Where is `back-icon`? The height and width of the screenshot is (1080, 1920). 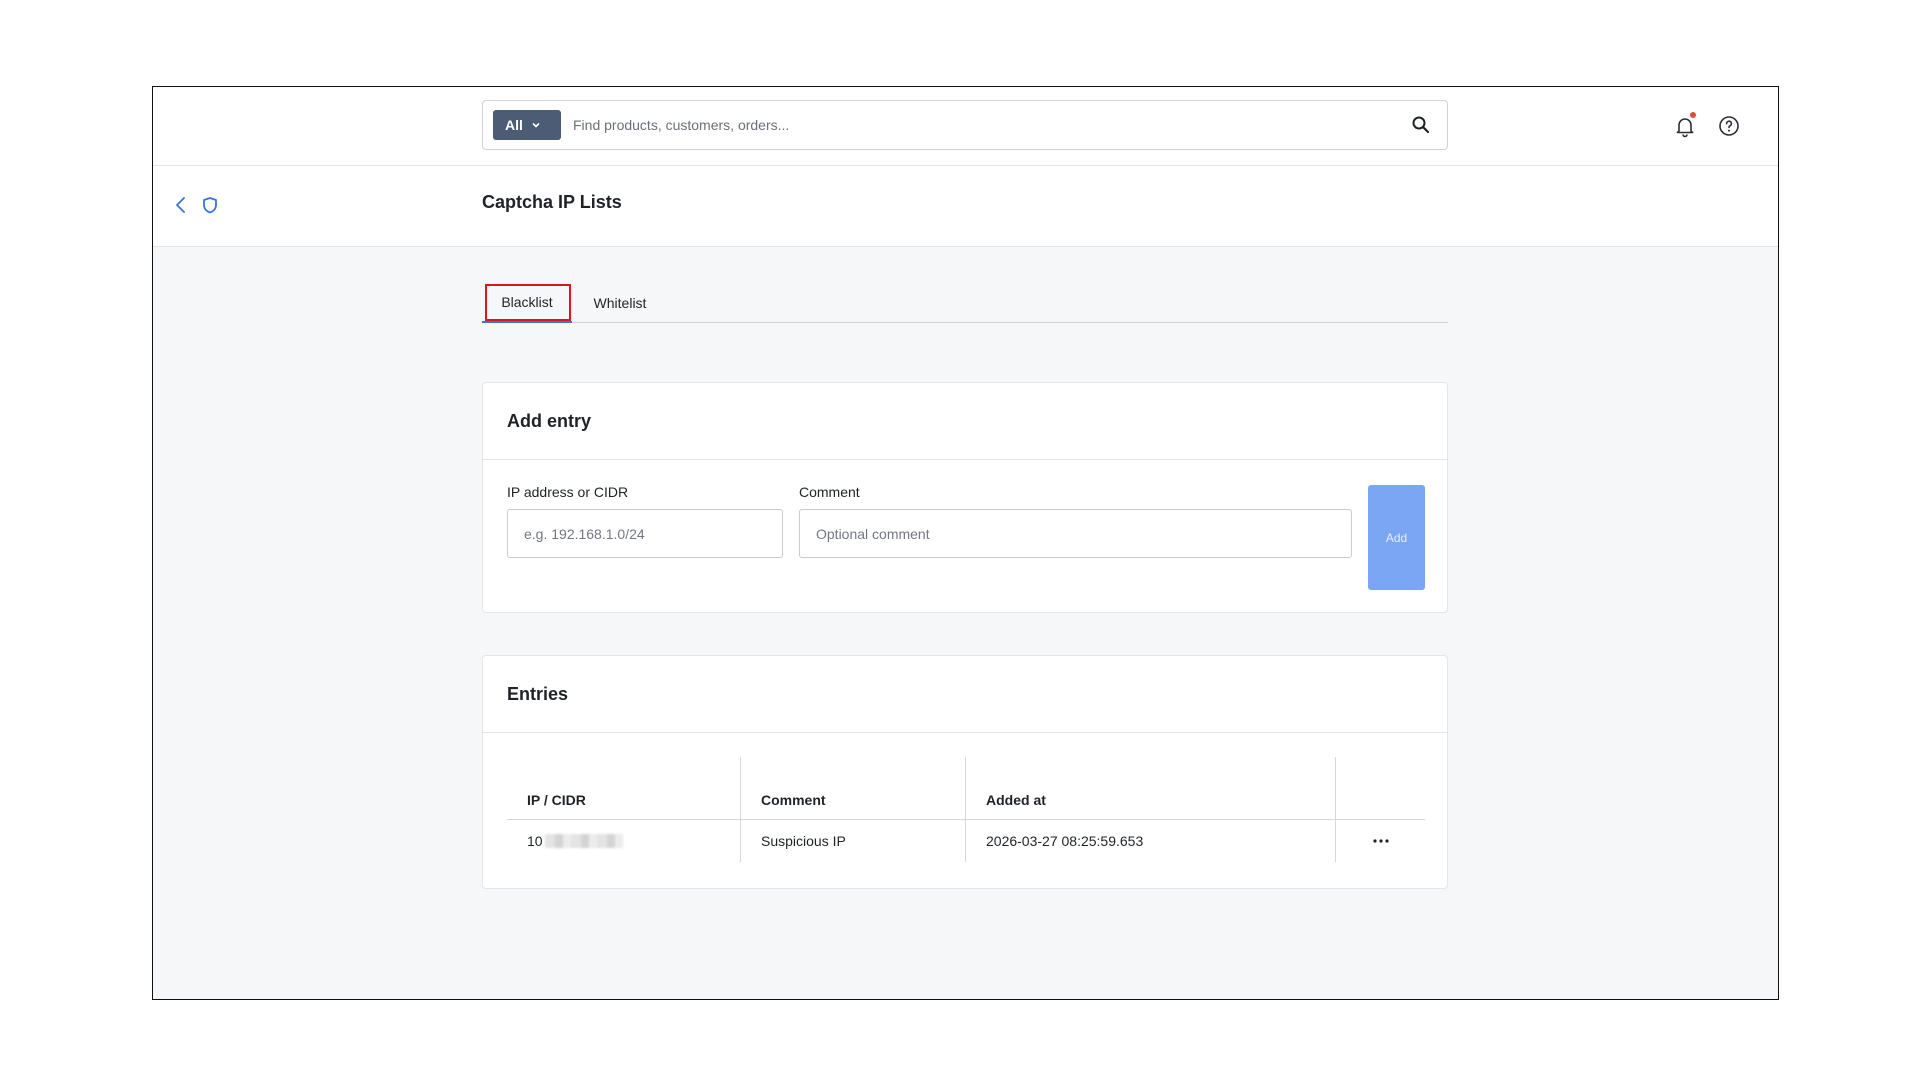 back-icon is located at coordinates (181, 205).